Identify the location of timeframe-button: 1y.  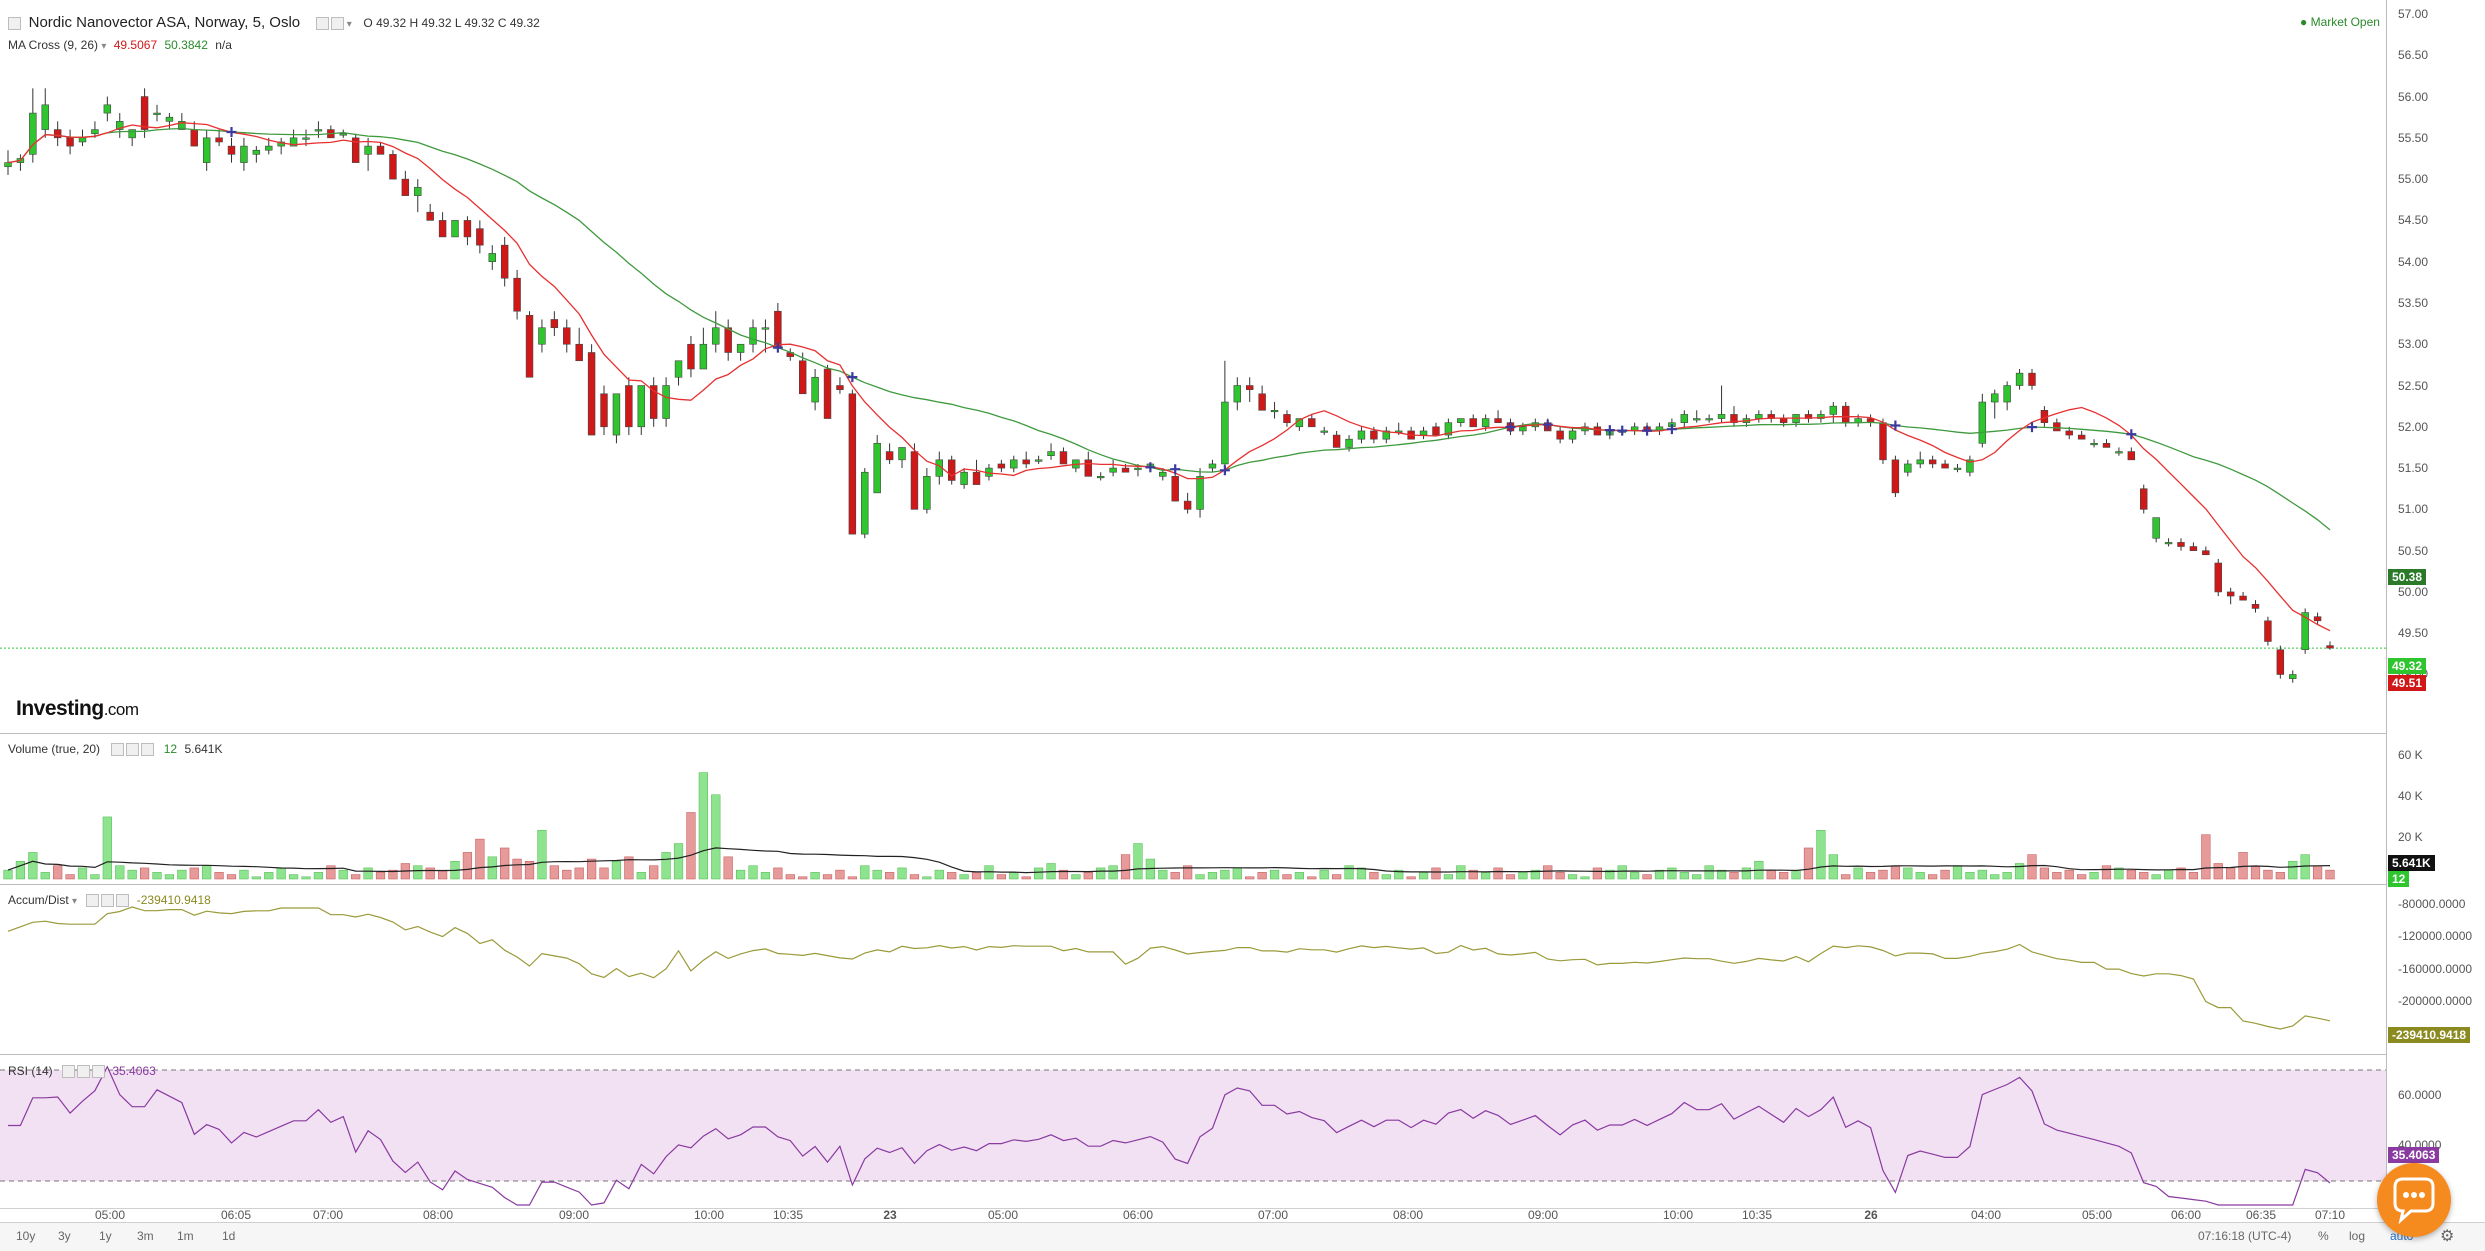
(105, 1236).